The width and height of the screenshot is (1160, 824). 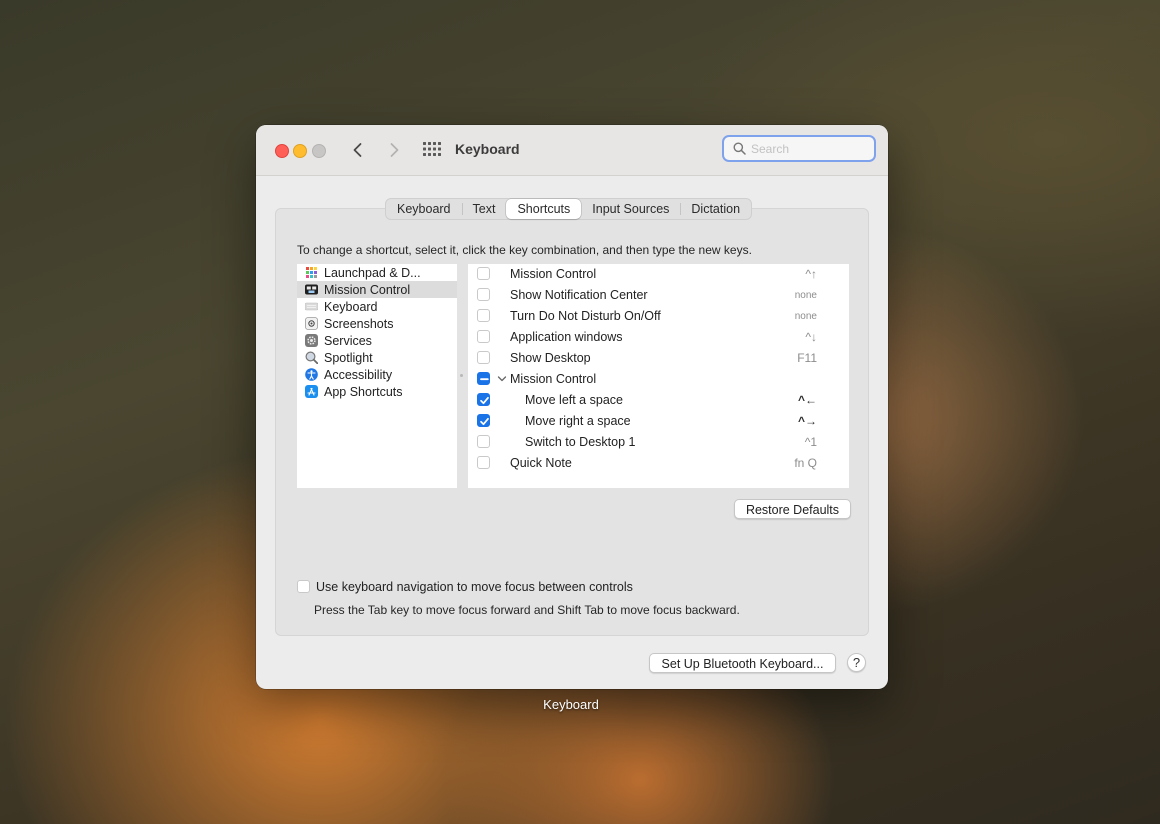 What do you see at coordinates (348, 340) in the screenshot?
I see `category-label: Services` at bounding box center [348, 340].